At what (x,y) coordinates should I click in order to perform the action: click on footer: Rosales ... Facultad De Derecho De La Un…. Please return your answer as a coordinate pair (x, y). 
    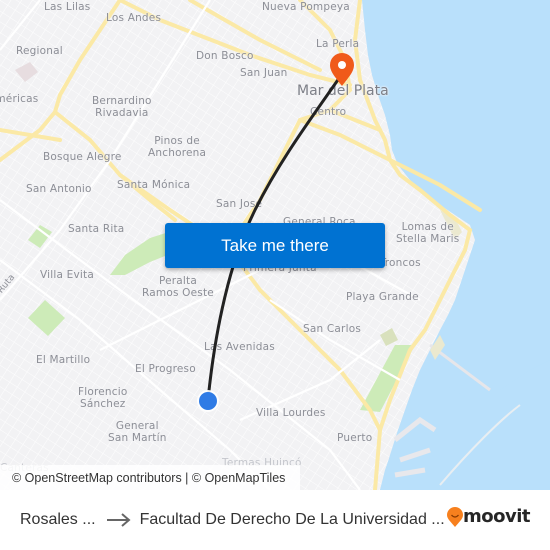
    Looking at the image, I should click on (275, 520).